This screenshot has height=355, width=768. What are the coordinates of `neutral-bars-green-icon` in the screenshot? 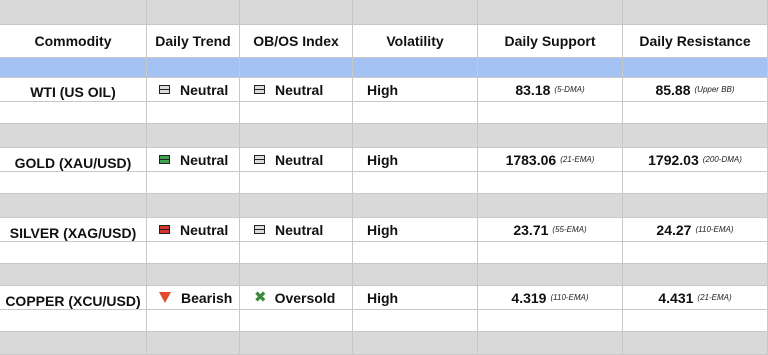 It's located at (164, 159).